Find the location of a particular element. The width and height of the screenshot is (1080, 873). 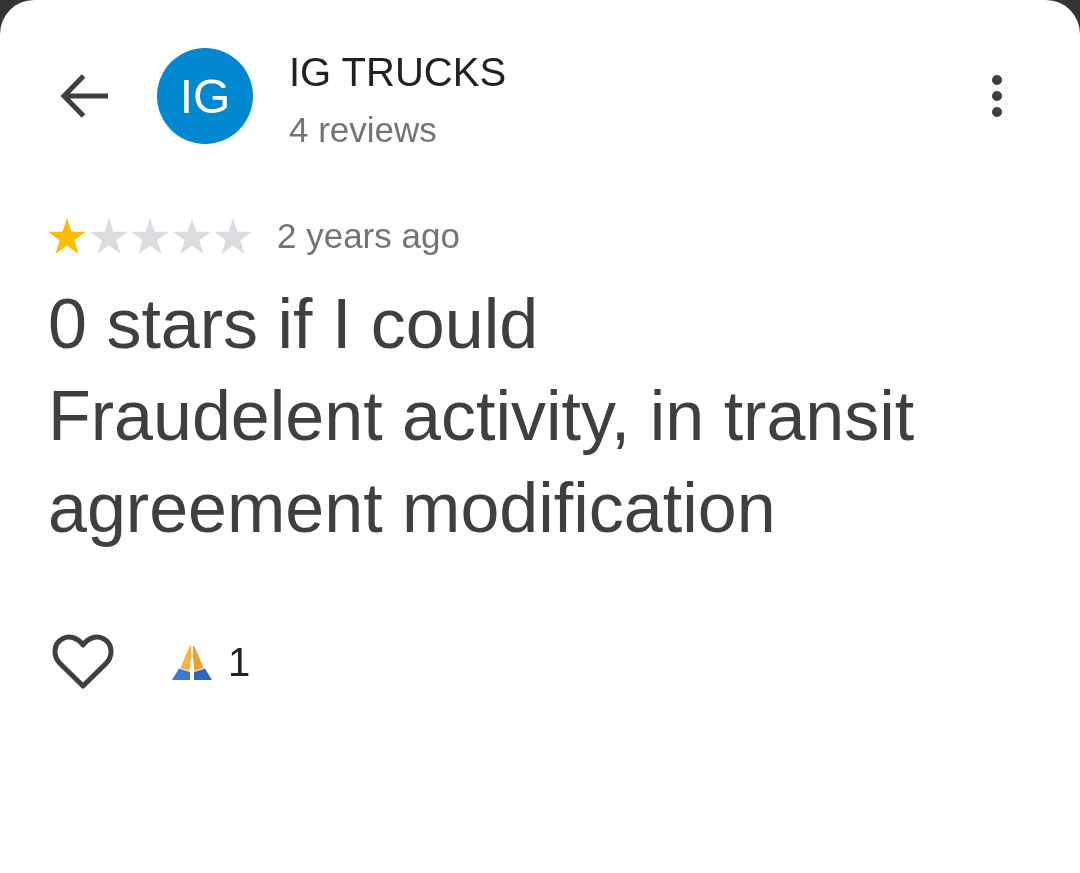

reaction-button: 1 is located at coordinates (211, 662).